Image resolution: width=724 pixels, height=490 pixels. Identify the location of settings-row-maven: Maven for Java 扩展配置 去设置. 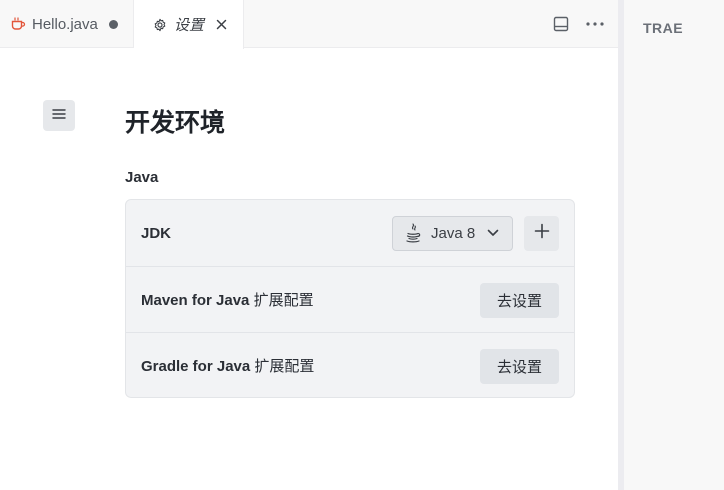
(350, 299).